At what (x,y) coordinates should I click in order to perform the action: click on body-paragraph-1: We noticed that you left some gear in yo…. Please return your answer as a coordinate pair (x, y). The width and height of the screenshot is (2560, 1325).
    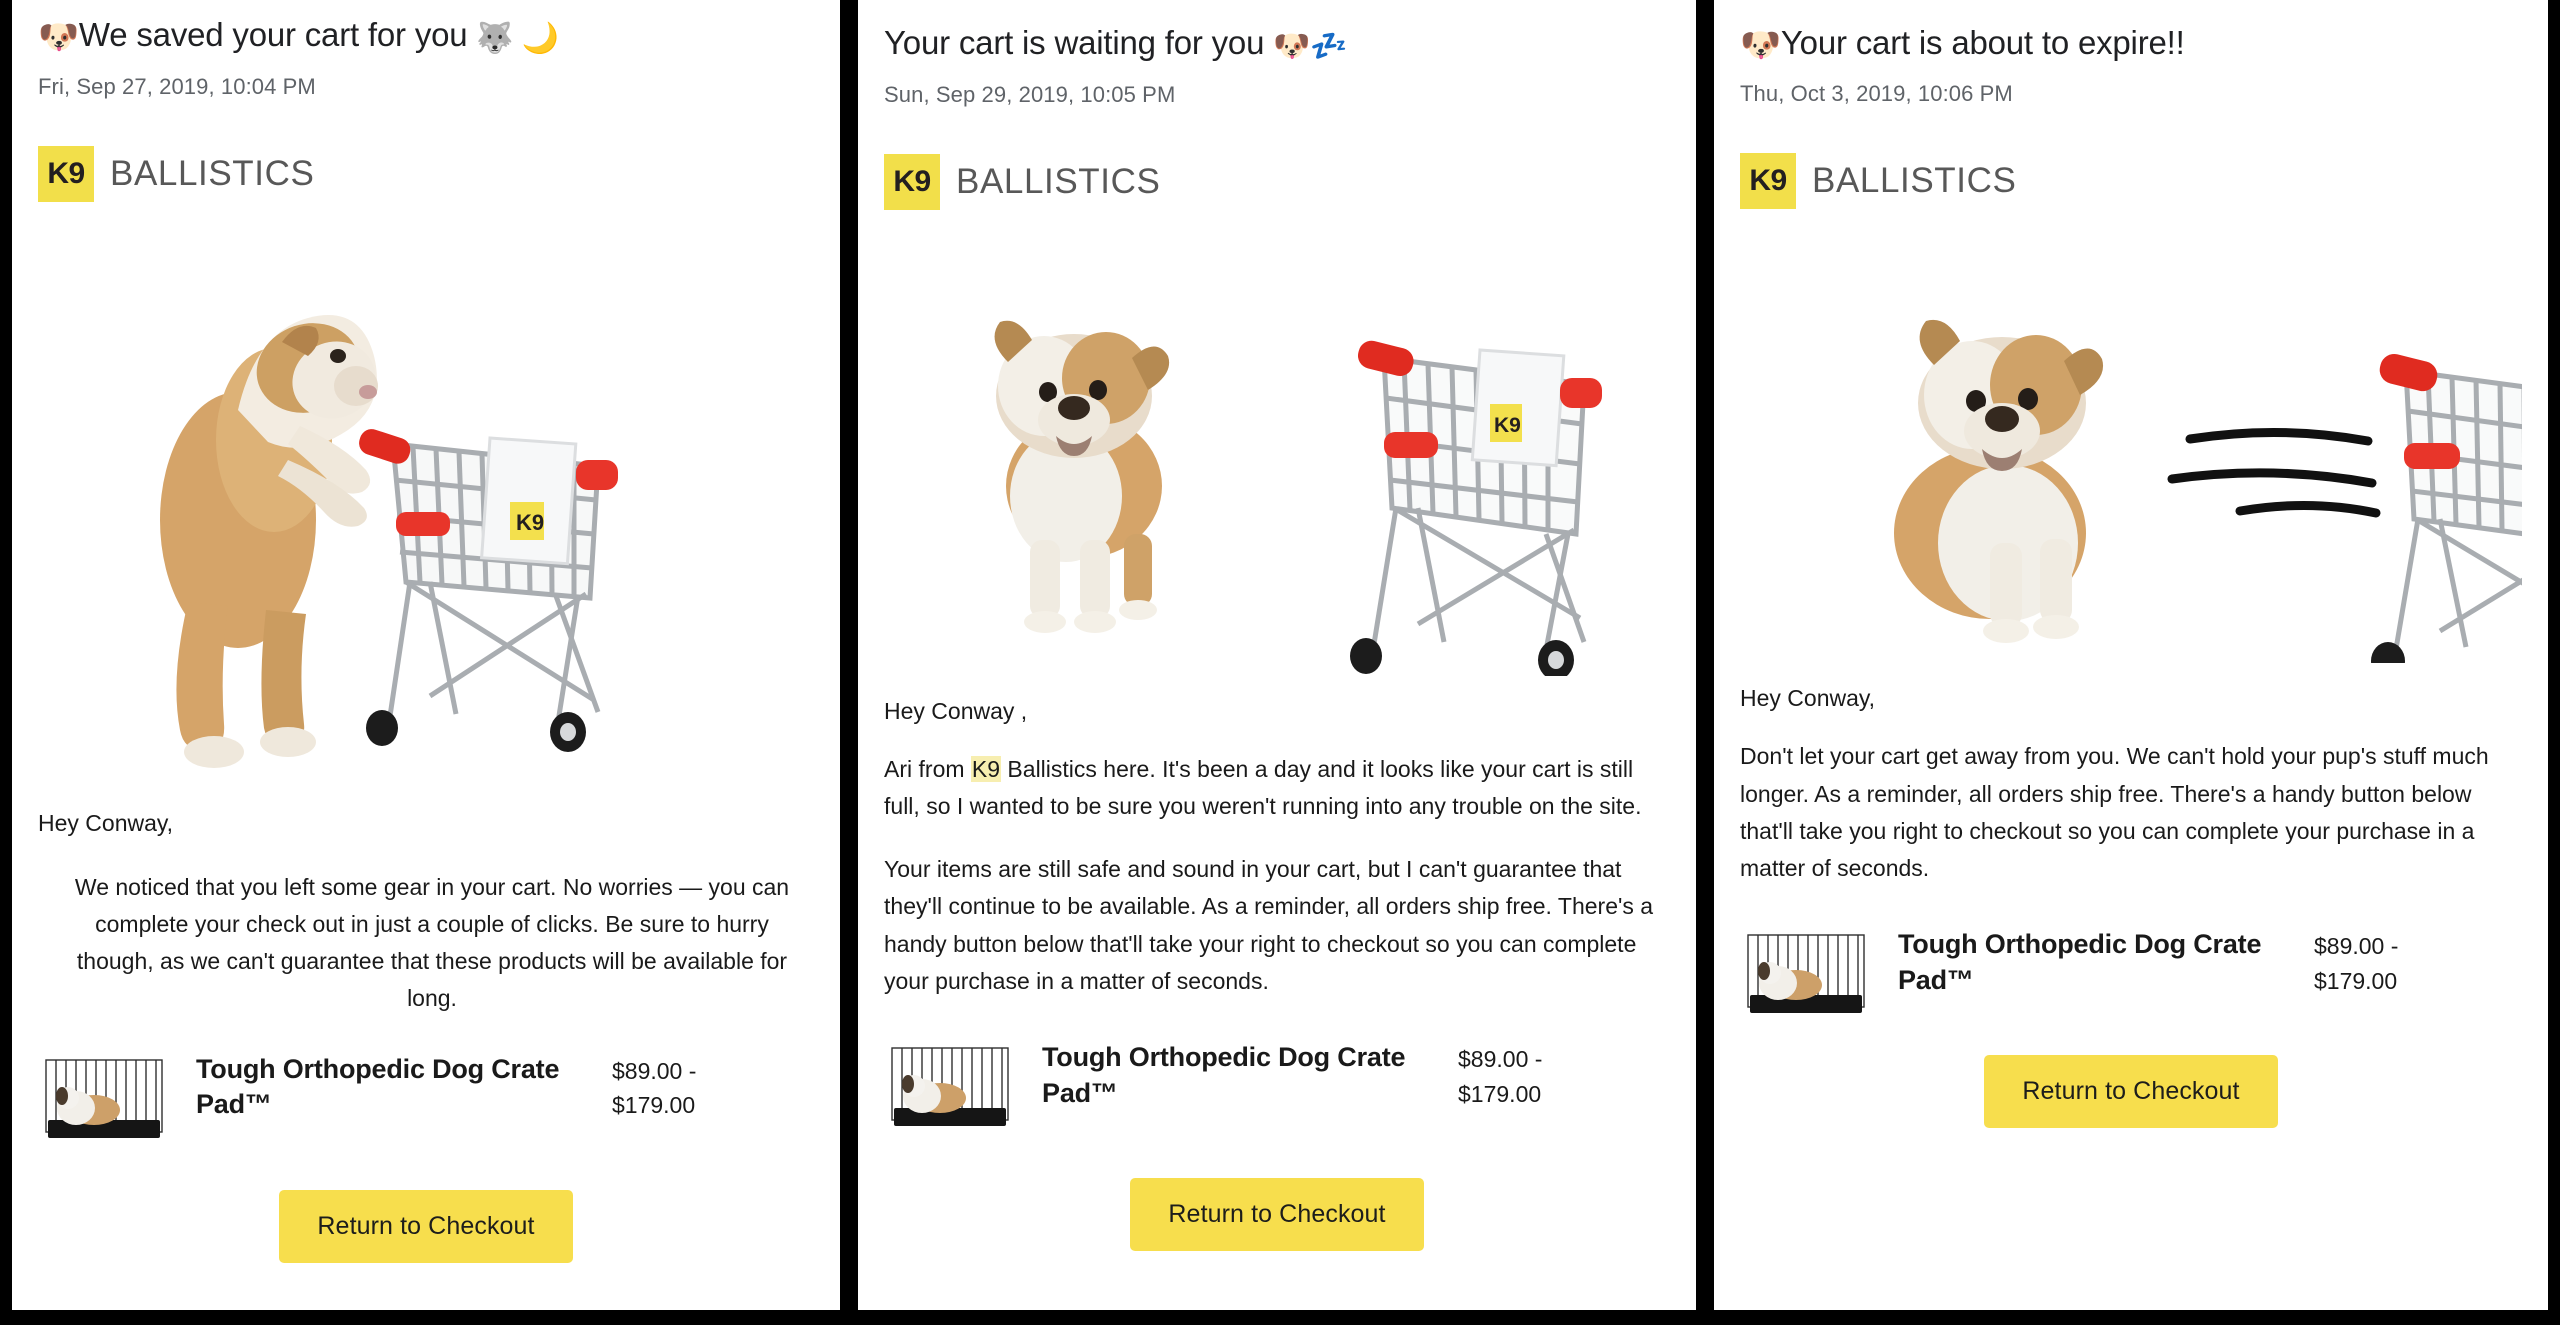
    Looking at the image, I should click on (432, 942).